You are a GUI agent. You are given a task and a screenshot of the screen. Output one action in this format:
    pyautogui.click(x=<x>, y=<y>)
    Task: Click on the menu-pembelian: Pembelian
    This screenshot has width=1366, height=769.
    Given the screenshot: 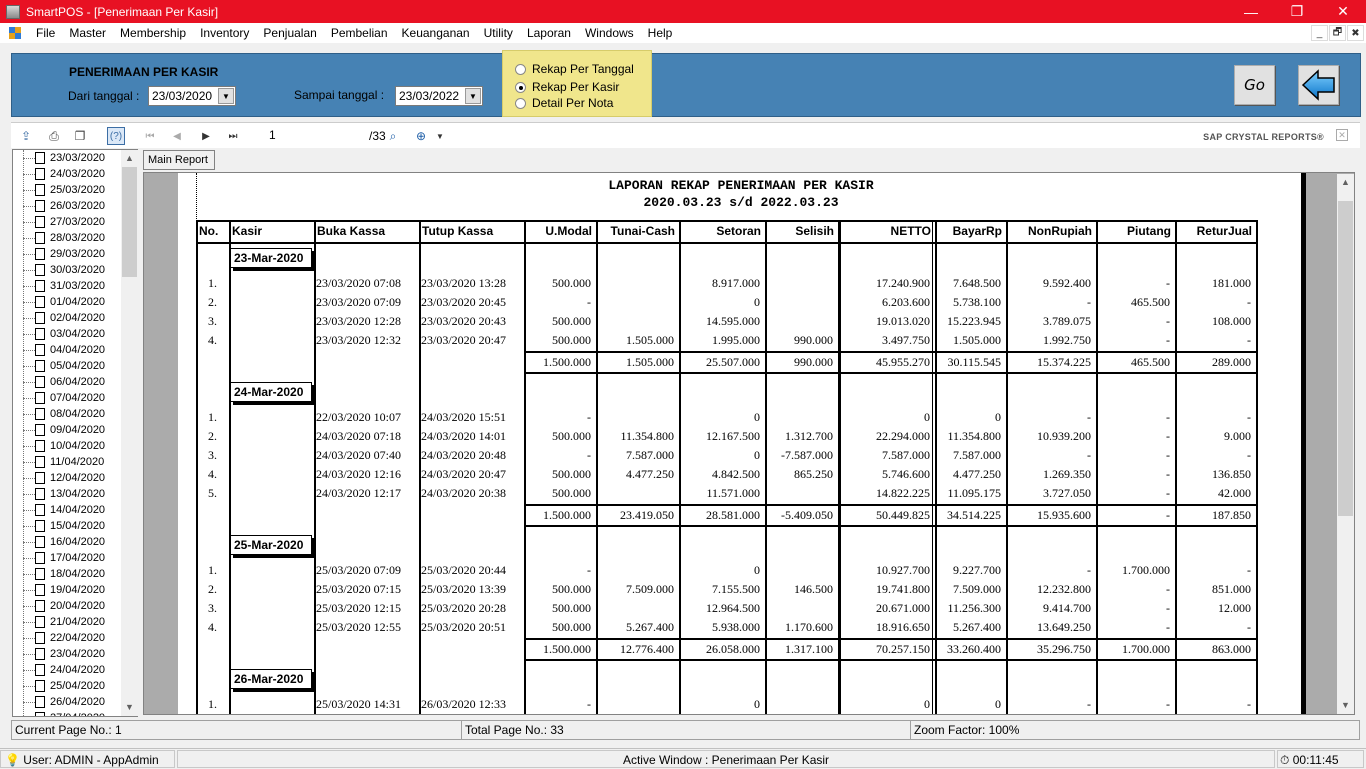 What is the action you would take?
    pyautogui.click(x=359, y=33)
    